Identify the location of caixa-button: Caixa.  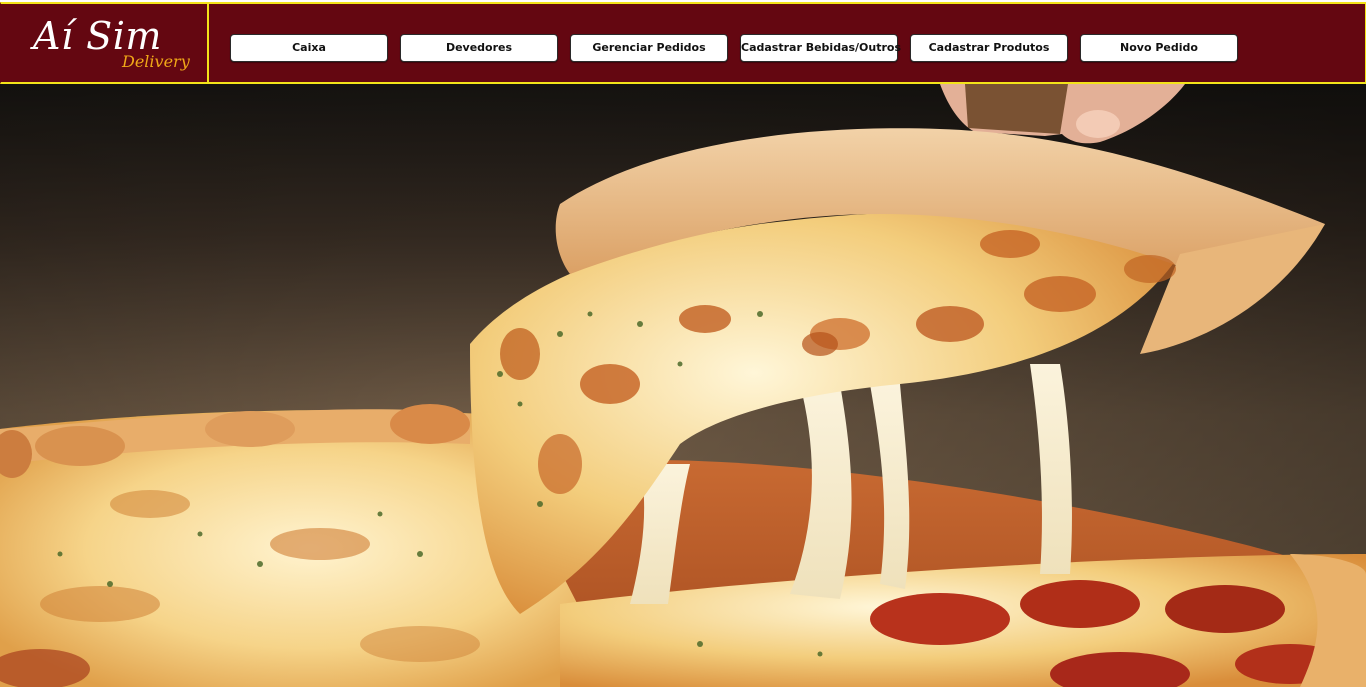
(309, 48).